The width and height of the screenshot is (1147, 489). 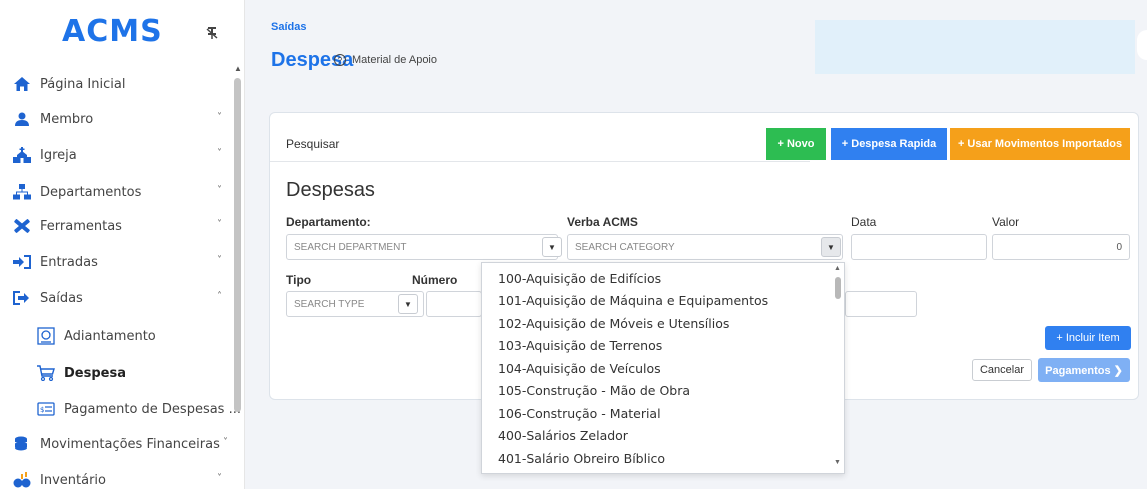 I want to click on unpin-icon, so click(x=212, y=33).